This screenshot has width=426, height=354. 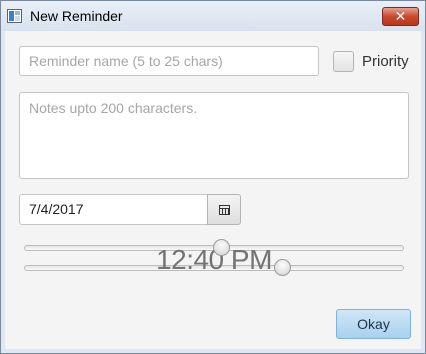 I want to click on hour-slider-thumb, so click(x=222, y=247).